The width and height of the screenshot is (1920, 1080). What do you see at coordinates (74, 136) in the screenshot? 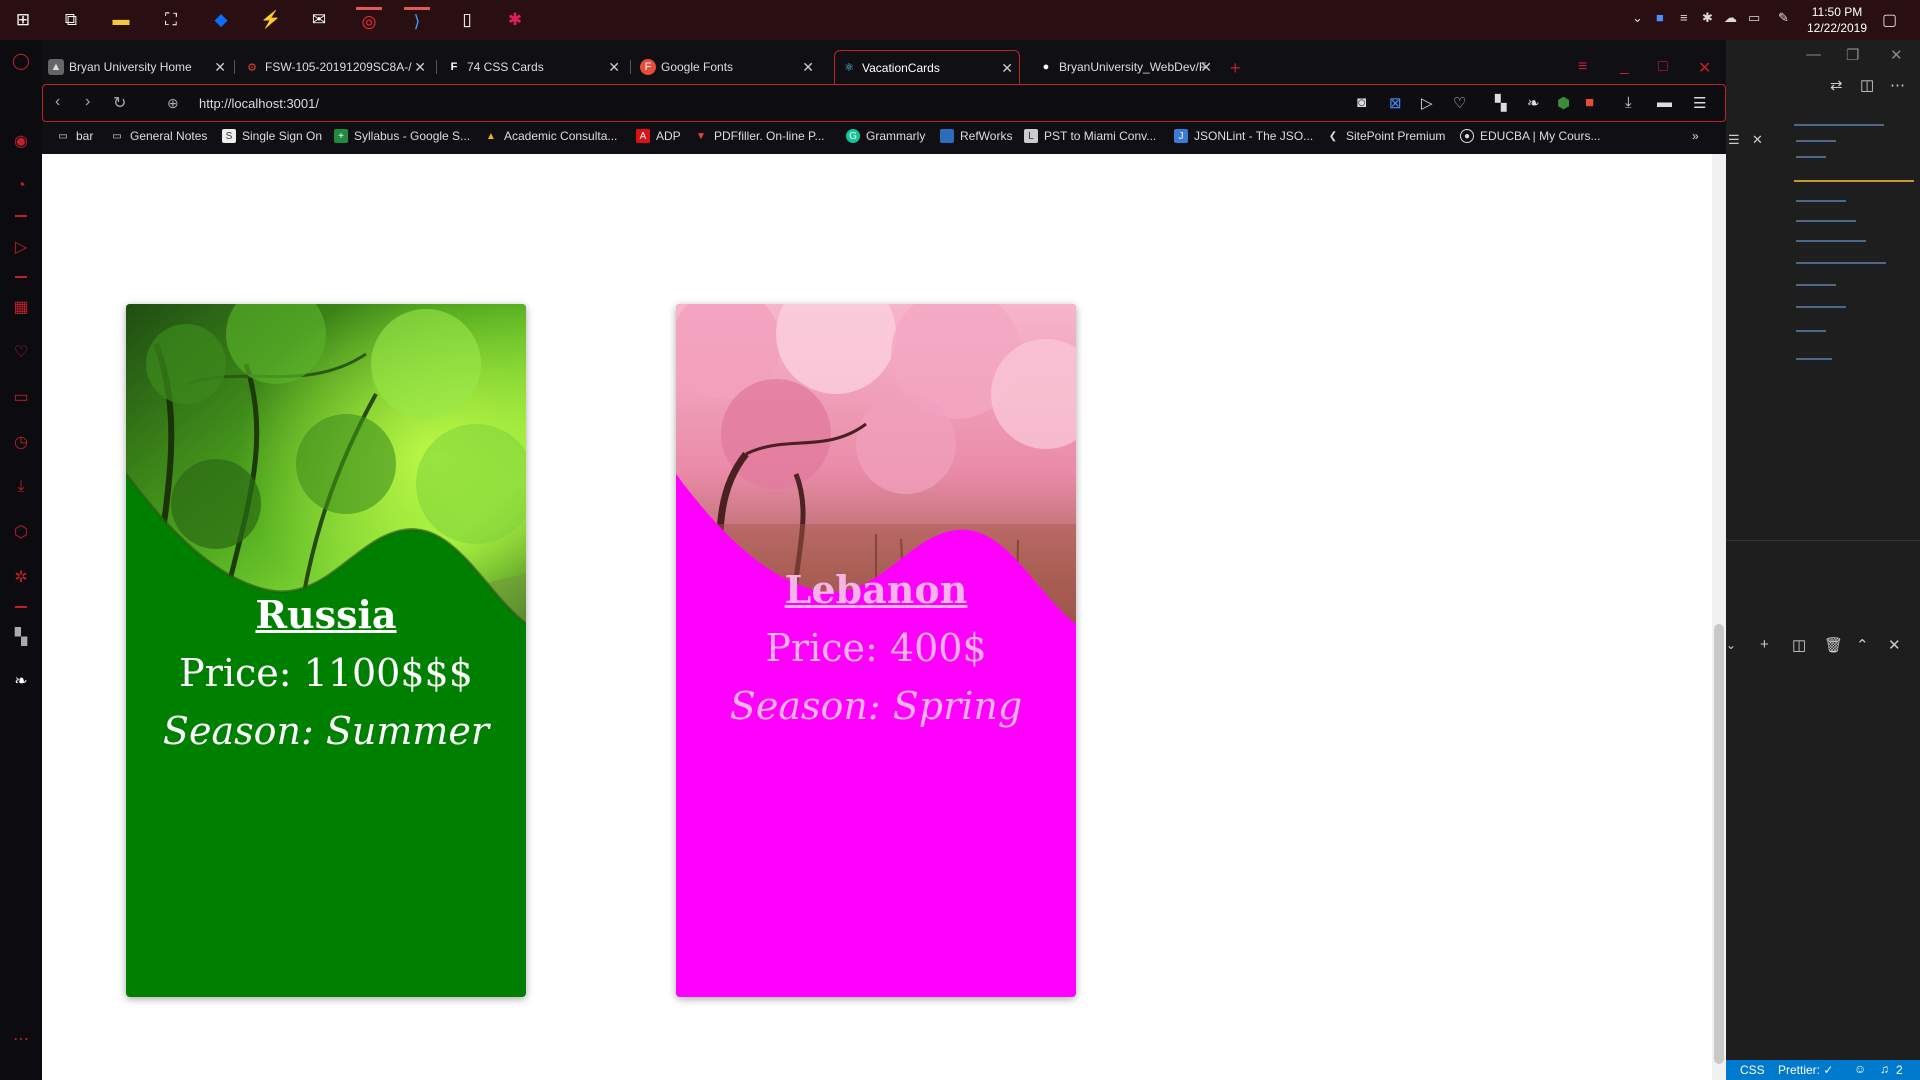
I see `bookmark-item: ▭ bar` at bounding box center [74, 136].